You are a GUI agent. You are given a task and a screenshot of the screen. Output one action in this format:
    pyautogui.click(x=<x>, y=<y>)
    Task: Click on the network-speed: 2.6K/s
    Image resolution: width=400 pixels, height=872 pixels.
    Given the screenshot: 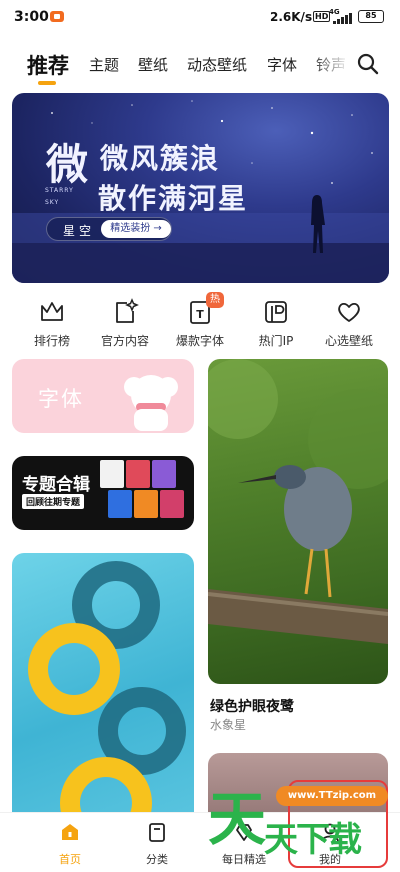 What is the action you would take?
    pyautogui.click(x=291, y=17)
    